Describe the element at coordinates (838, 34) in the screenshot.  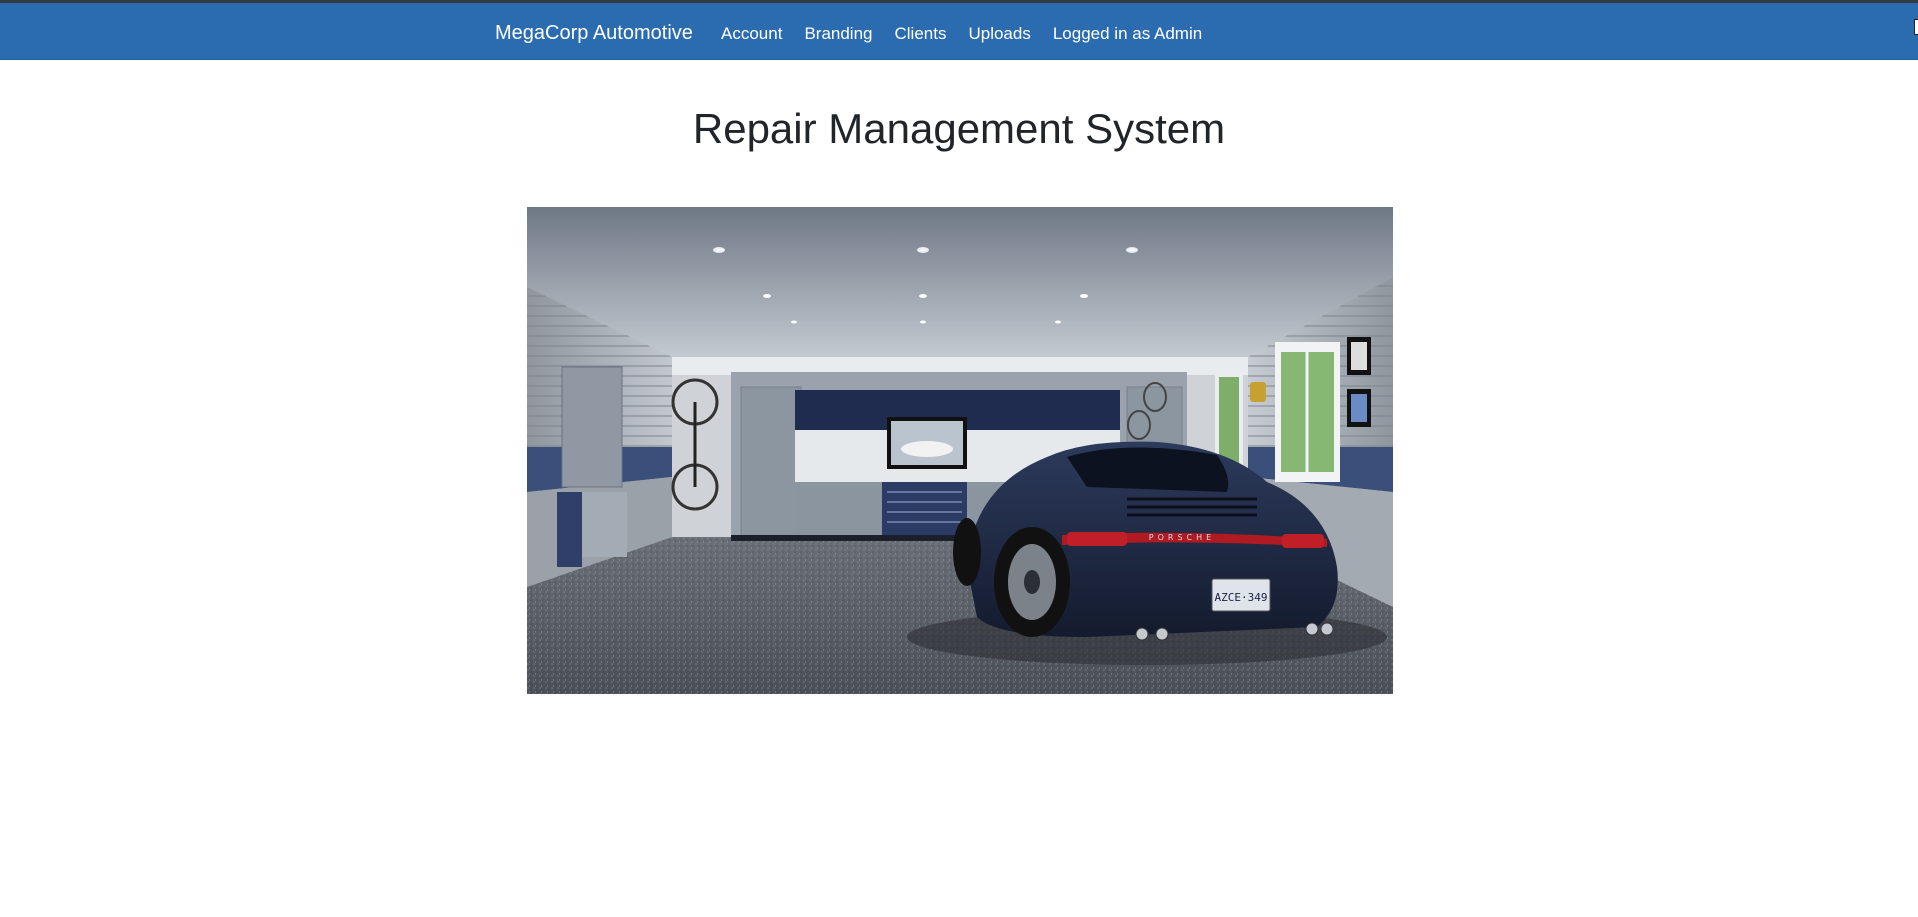
I see `nav-branding-link: Branding` at that location.